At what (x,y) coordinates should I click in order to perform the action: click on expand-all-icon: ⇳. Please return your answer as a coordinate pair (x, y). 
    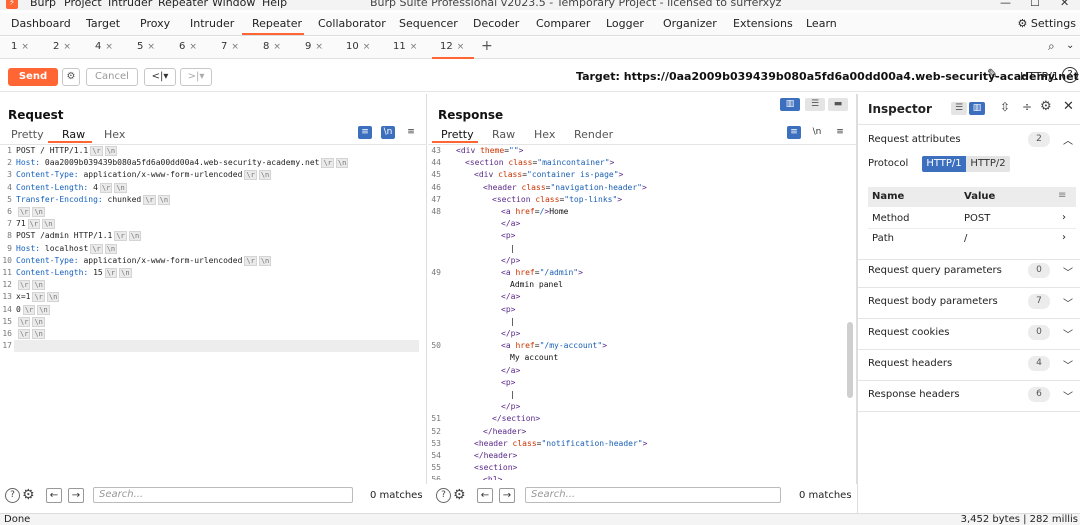
    Looking at the image, I should click on (1005, 107).